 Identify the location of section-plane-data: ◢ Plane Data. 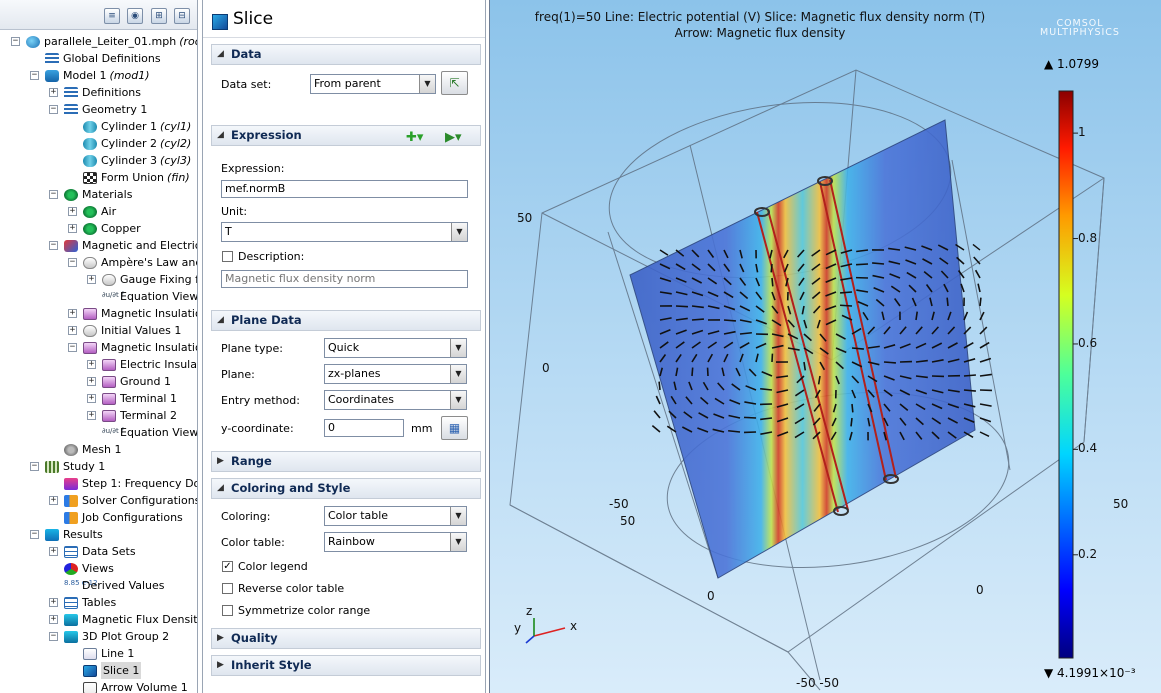
(346, 320).